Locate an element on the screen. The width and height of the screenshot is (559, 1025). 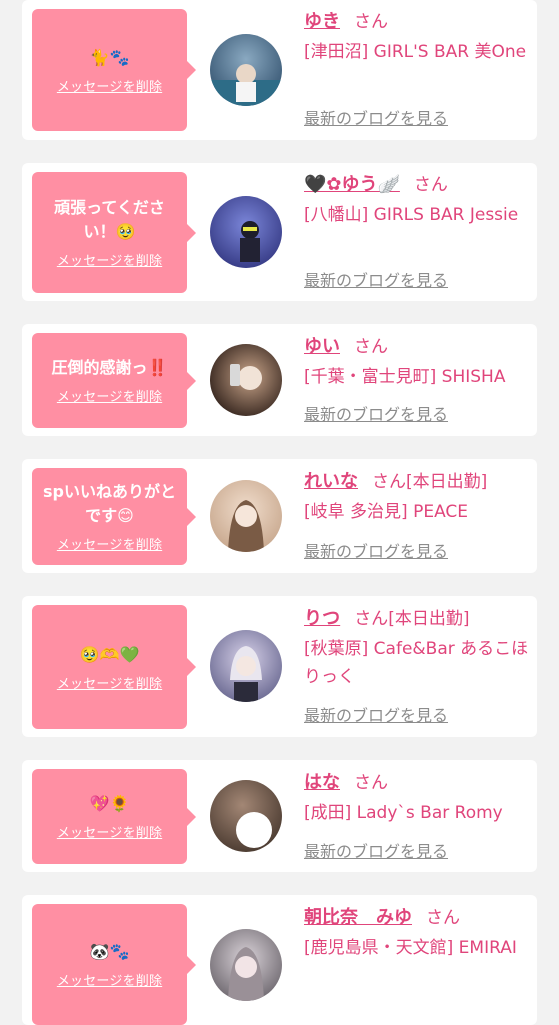
cast-info: はな さん [成田] Lady`s Bar Romy 最新のブログを見る is located at coordinates (416, 815).